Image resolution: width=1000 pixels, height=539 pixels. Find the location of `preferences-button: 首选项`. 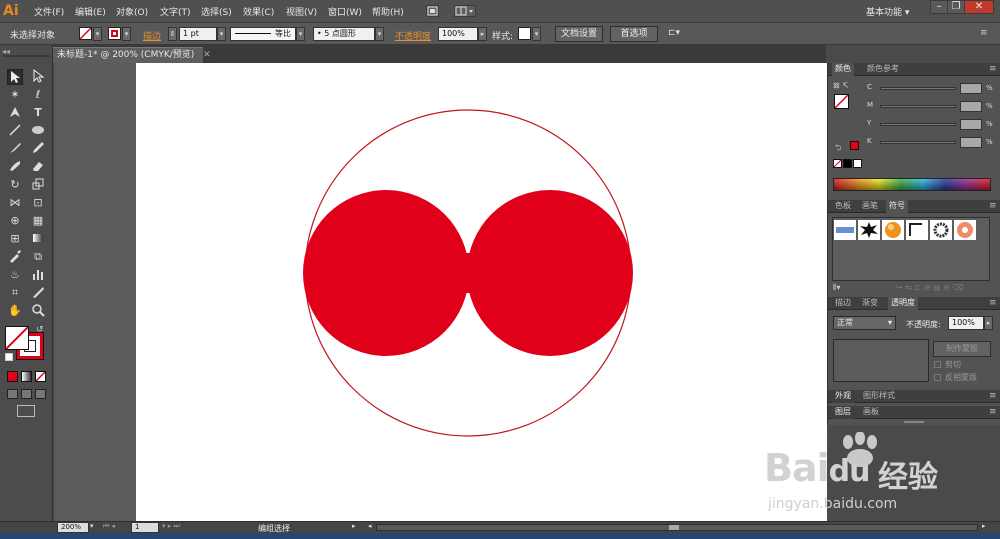

preferences-button: 首选项 is located at coordinates (634, 34).